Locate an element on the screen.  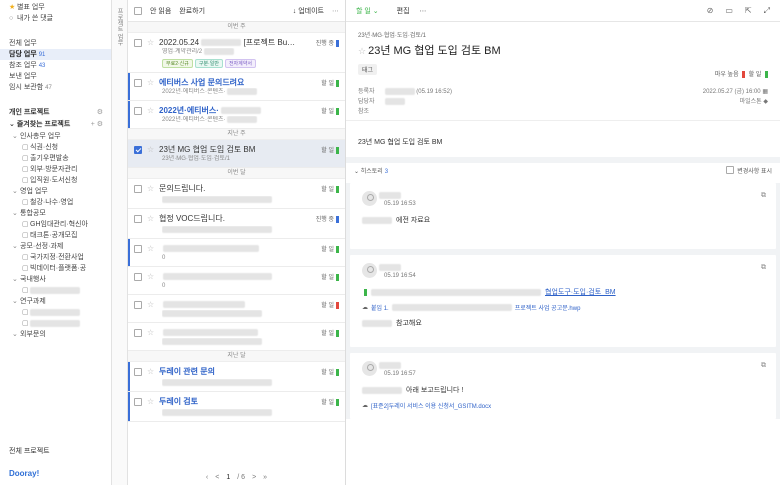
add-project-icon: + ⚙ is located at coordinates (97, 125).